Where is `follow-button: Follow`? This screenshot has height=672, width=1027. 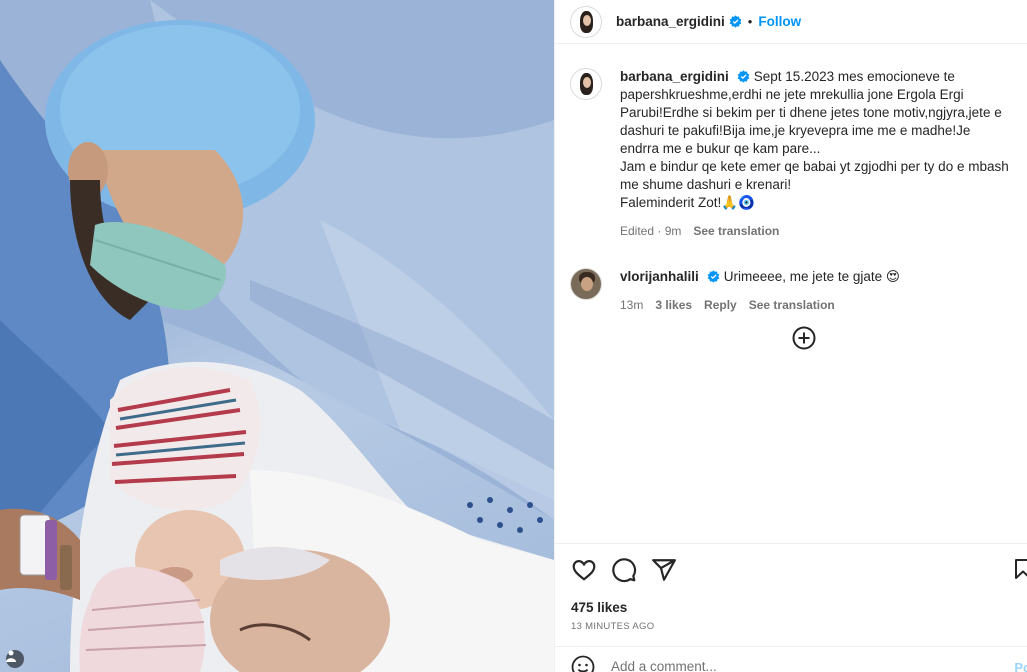
follow-button: Follow is located at coordinates (779, 21).